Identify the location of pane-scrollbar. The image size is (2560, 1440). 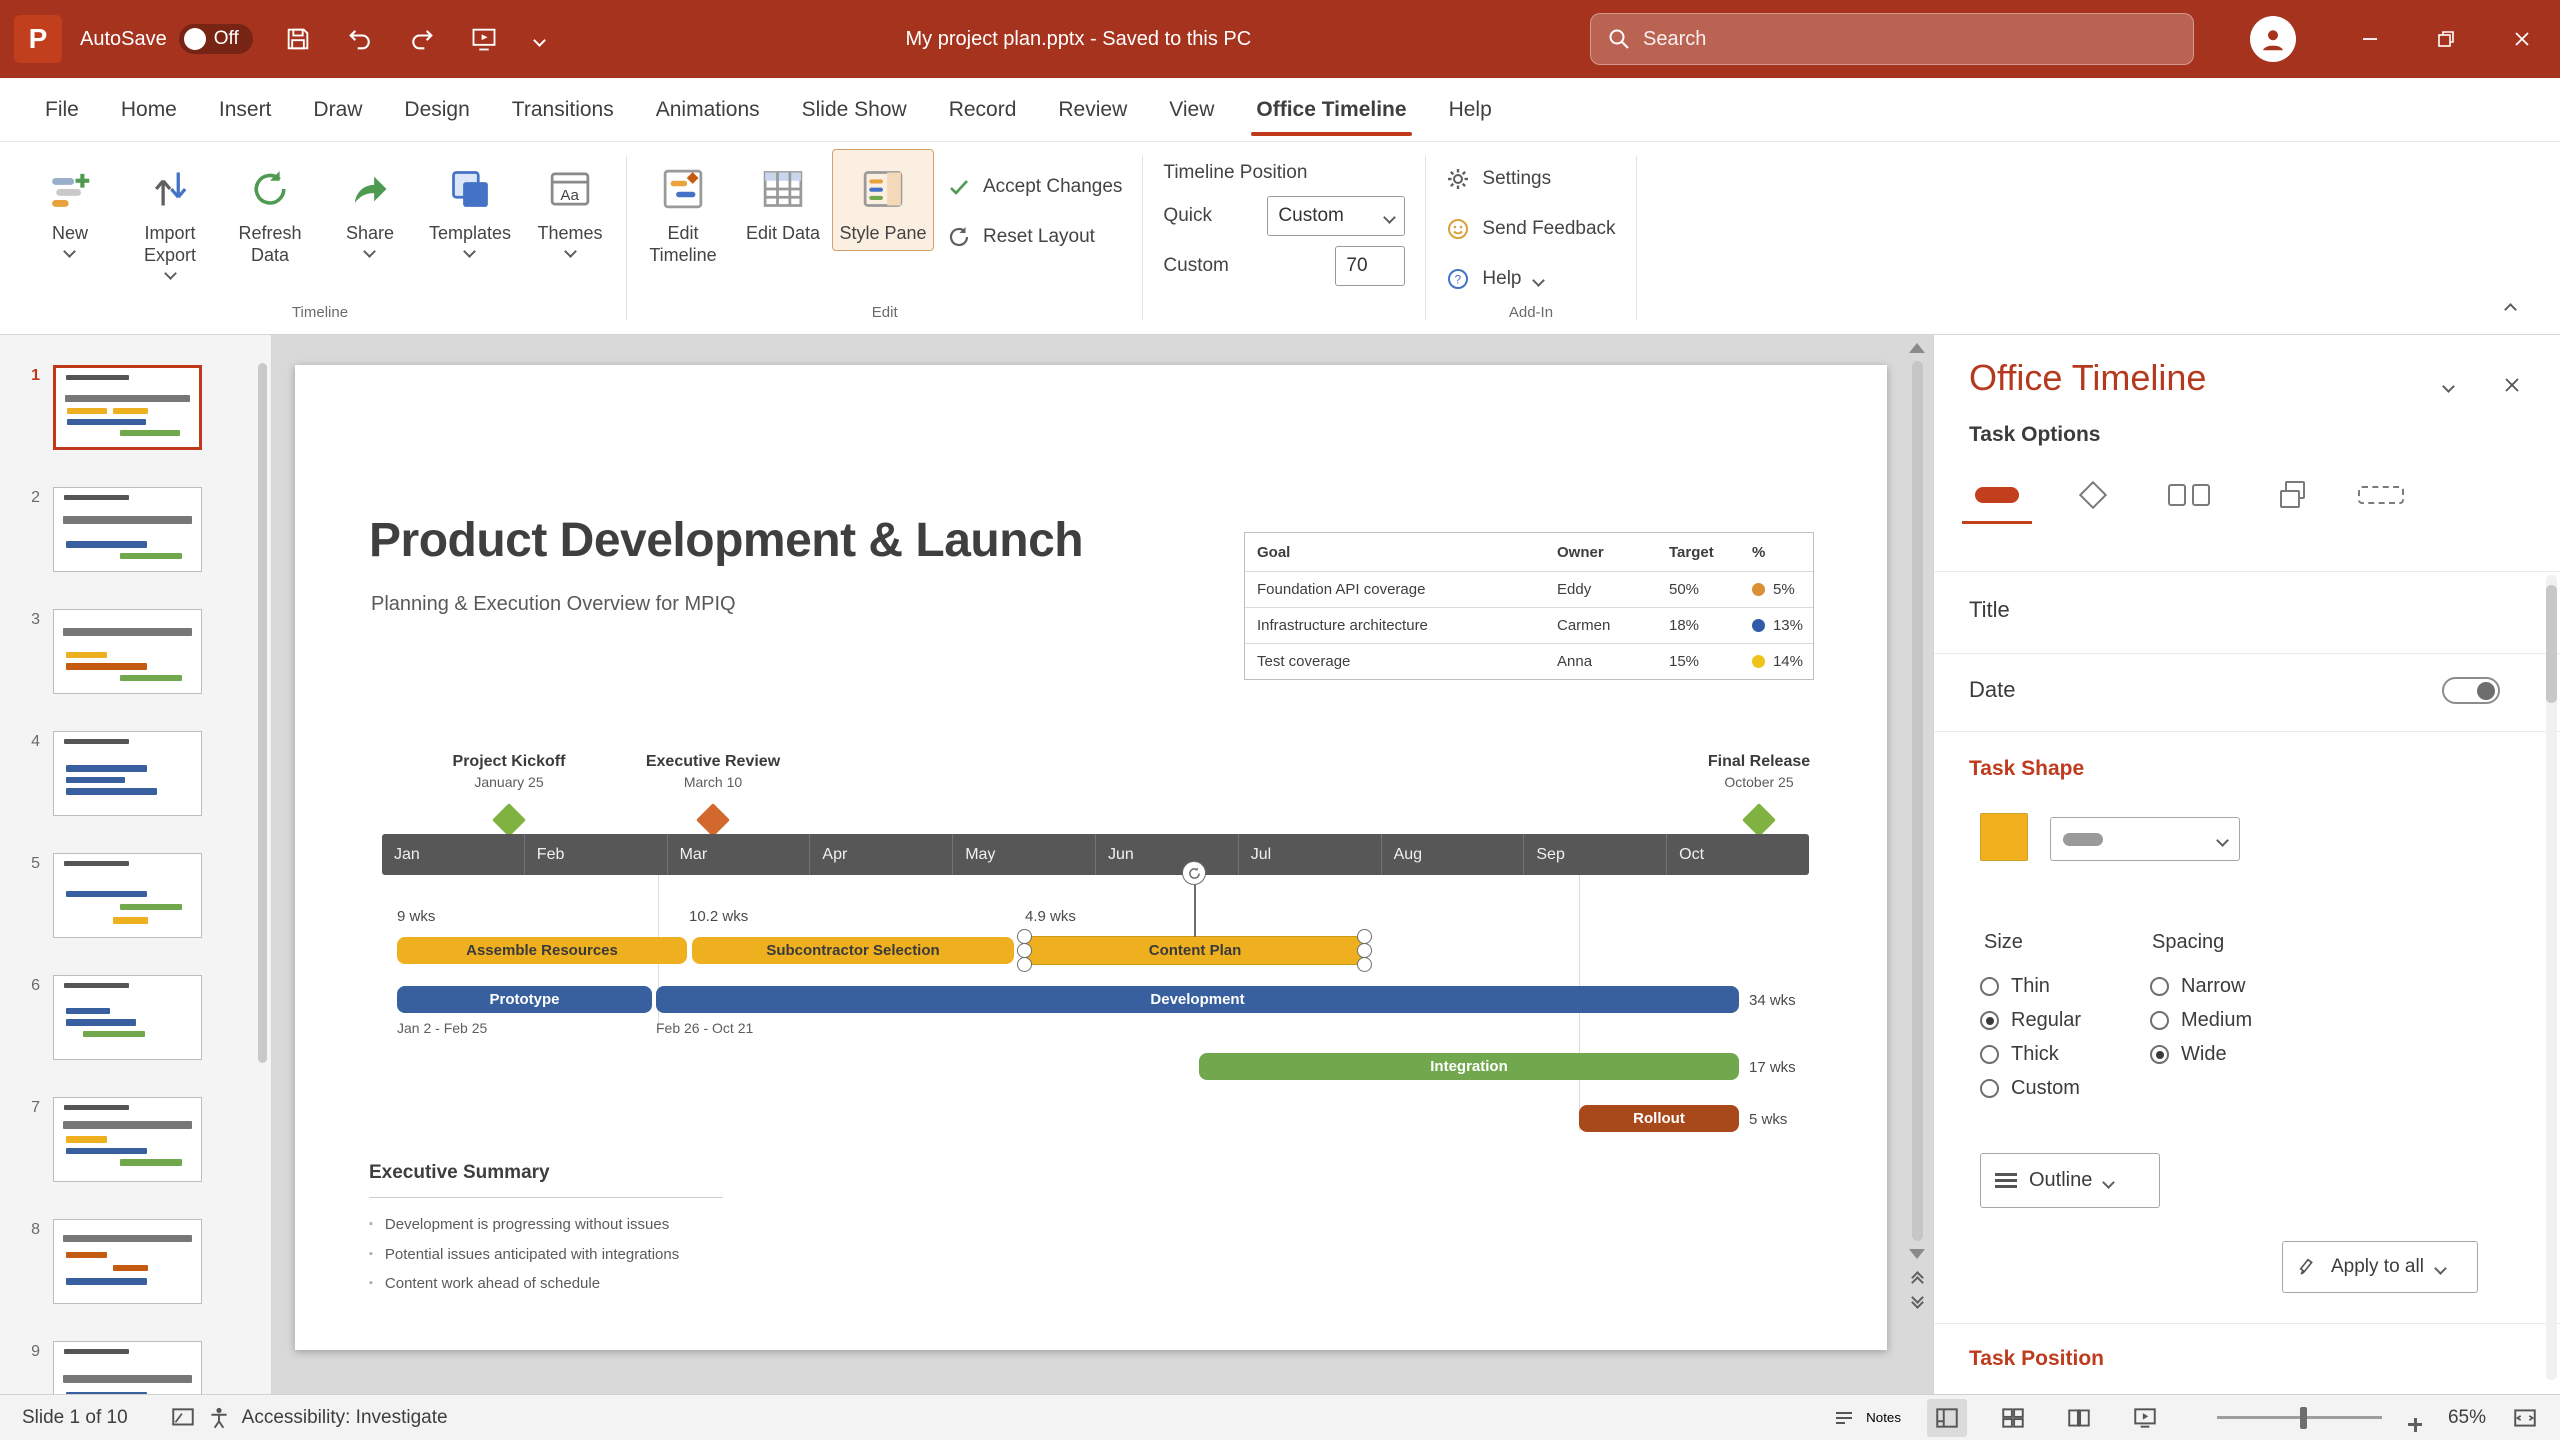
(2551, 977).